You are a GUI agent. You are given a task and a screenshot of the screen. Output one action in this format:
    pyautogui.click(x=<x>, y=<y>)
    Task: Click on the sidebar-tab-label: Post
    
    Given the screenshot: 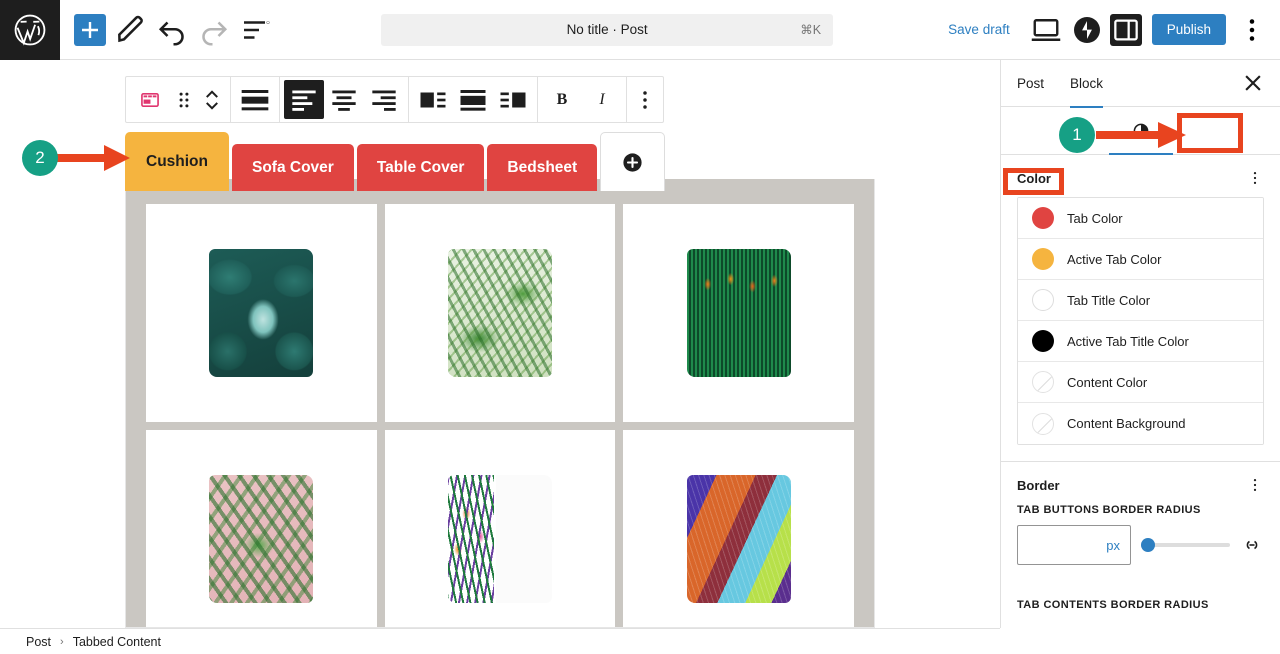 What is the action you would take?
    pyautogui.click(x=1031, y=83)
    